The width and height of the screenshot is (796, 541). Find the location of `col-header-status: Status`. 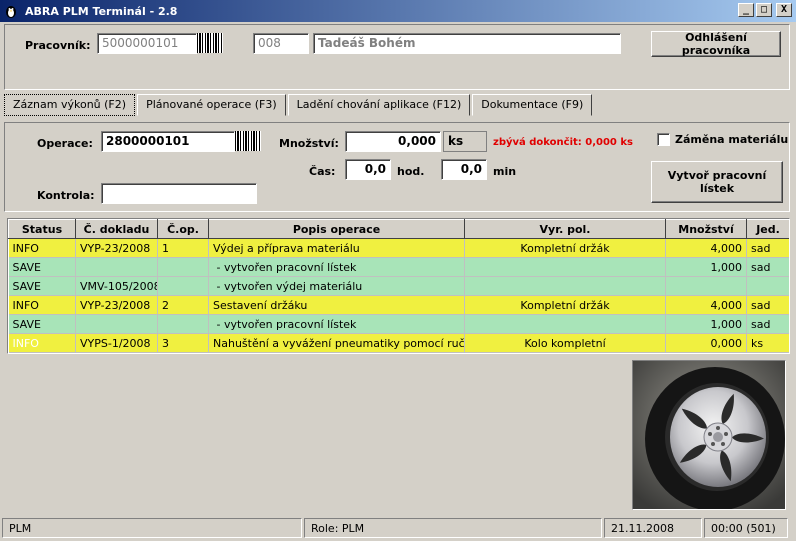

col-header-status: Status is located at coordinates (42, 229).